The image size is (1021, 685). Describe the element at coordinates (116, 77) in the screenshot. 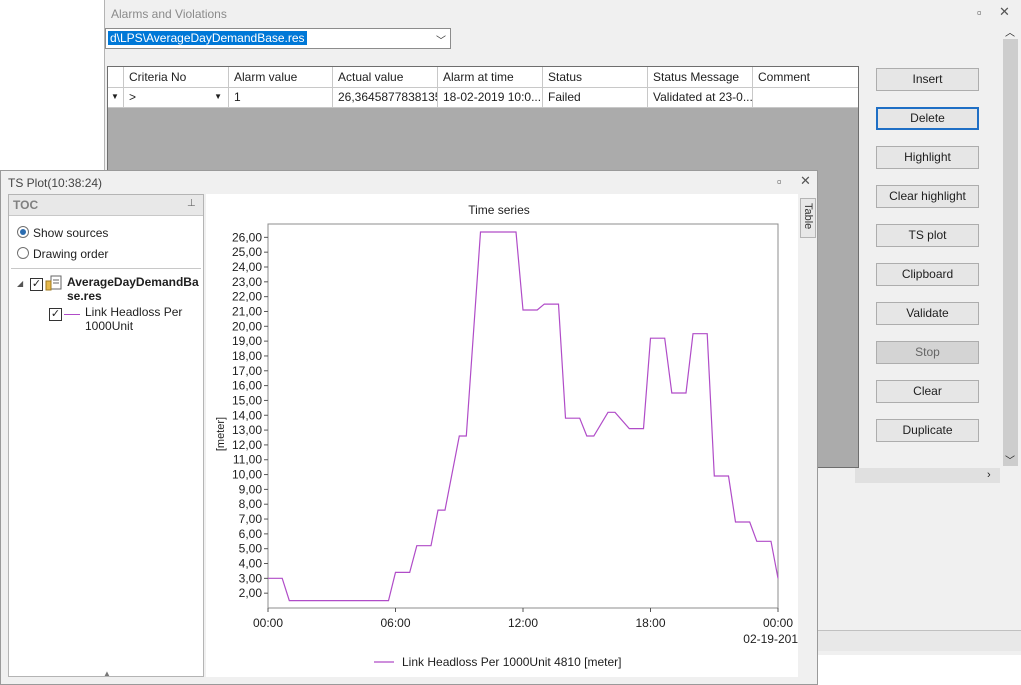

I see `row-header` at that location.